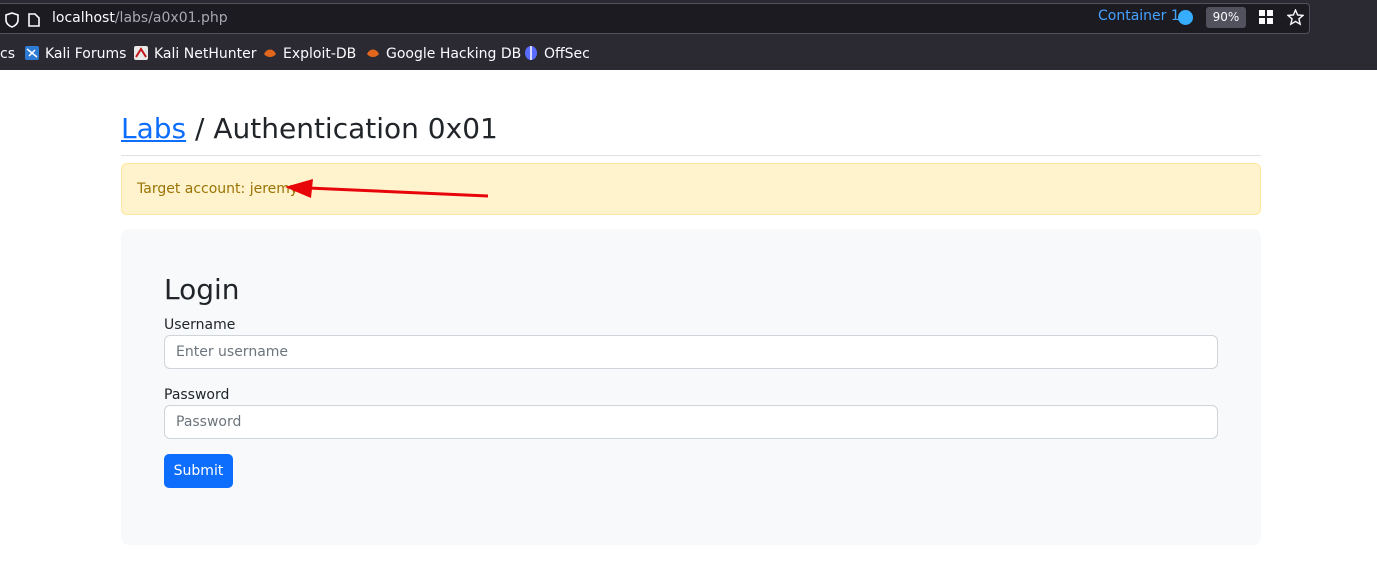  Describe the element at coordinates (197, 395) in the screenshot. I see `password-label: Password` at that location.